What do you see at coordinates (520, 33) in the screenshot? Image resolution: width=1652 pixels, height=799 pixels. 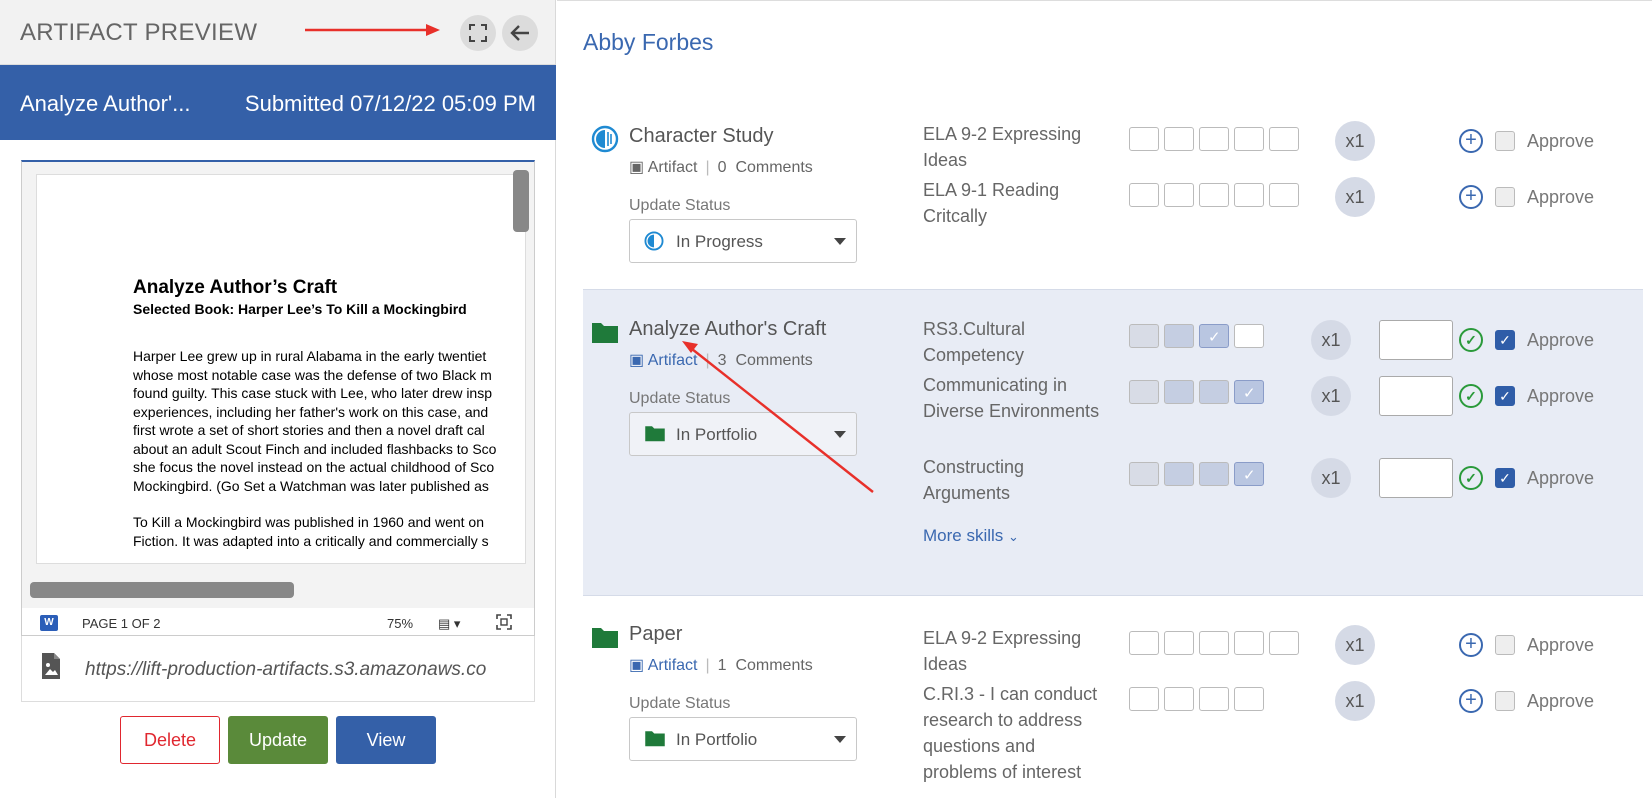 I see `back-button` at bounding box center [520, 33].